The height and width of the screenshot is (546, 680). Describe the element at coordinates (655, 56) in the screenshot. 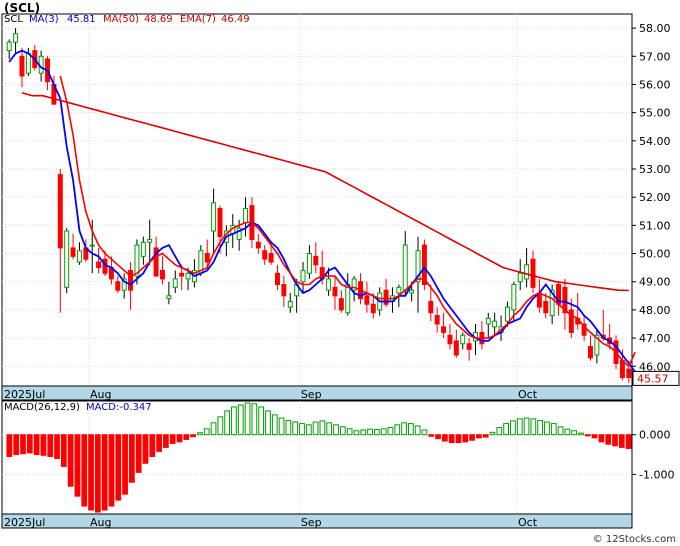

I see `price-tick-label: 57.00` at that location.